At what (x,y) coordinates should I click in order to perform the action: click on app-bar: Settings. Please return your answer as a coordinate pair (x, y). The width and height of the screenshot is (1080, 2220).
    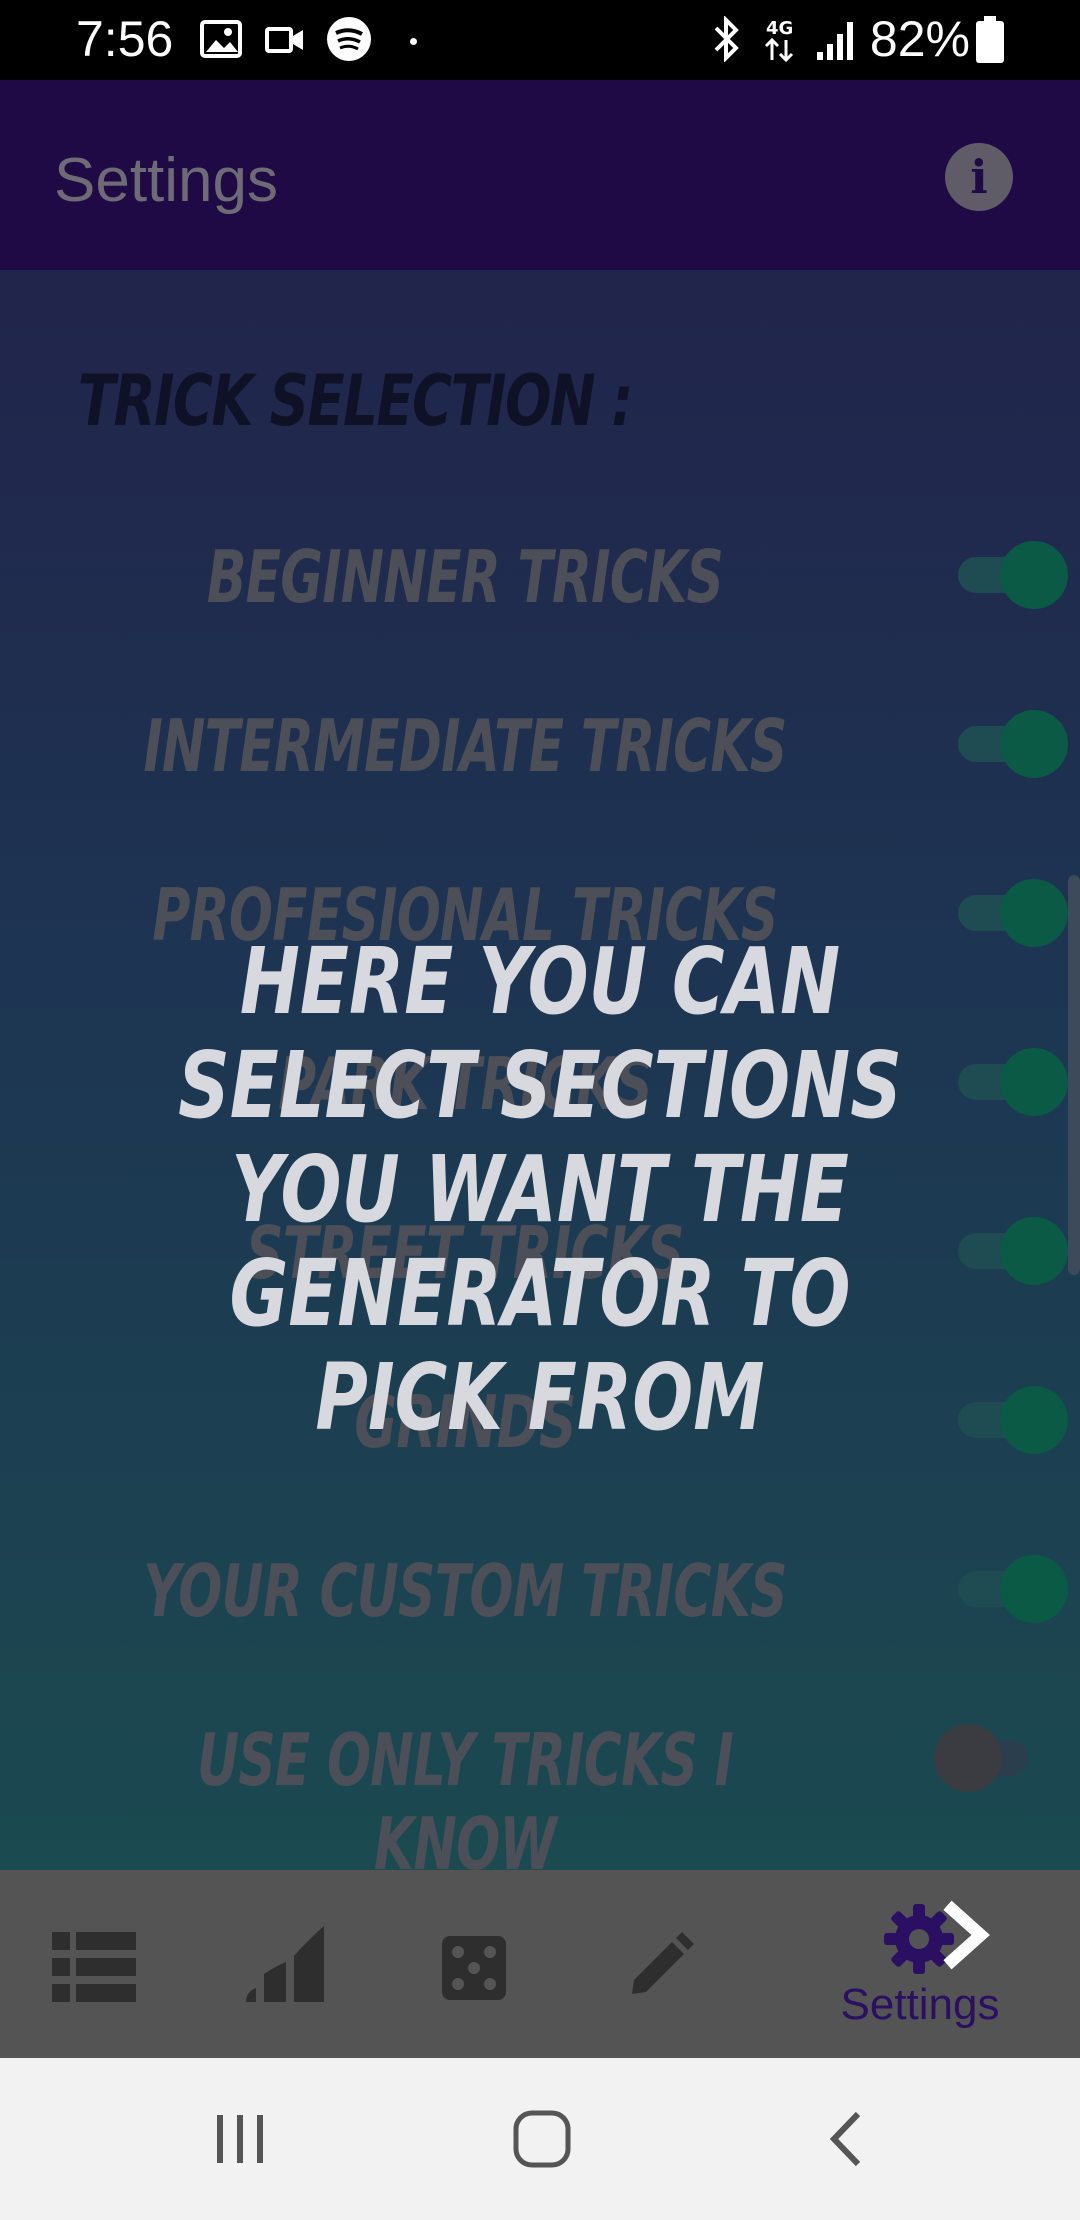
    Looking at the image, I should click on (540, 175).